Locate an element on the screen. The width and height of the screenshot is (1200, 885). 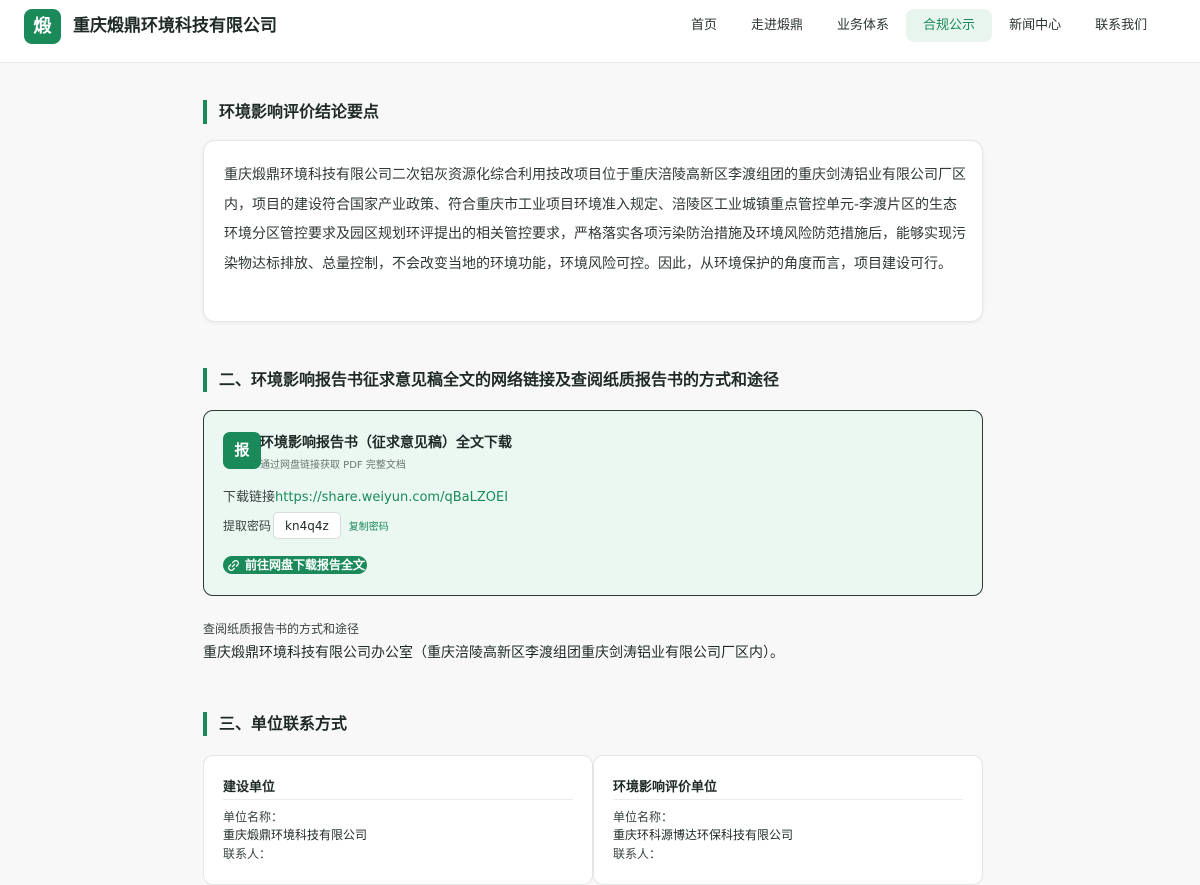
nav-item-contact: 联系我们 is located at coordinates (1121, 25).